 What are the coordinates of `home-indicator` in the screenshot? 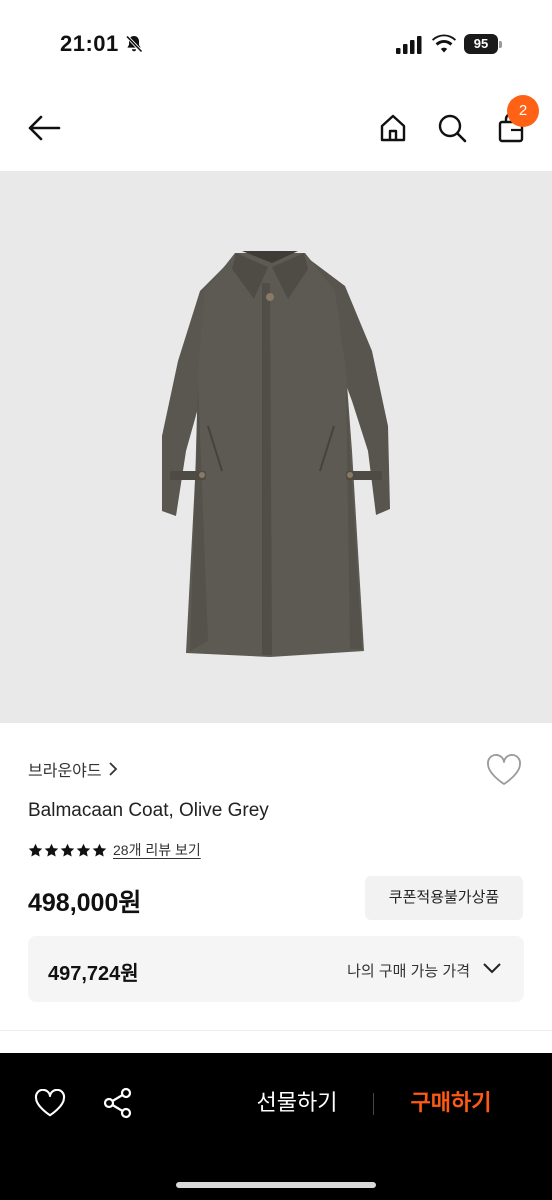 It's located at (276, 1185).